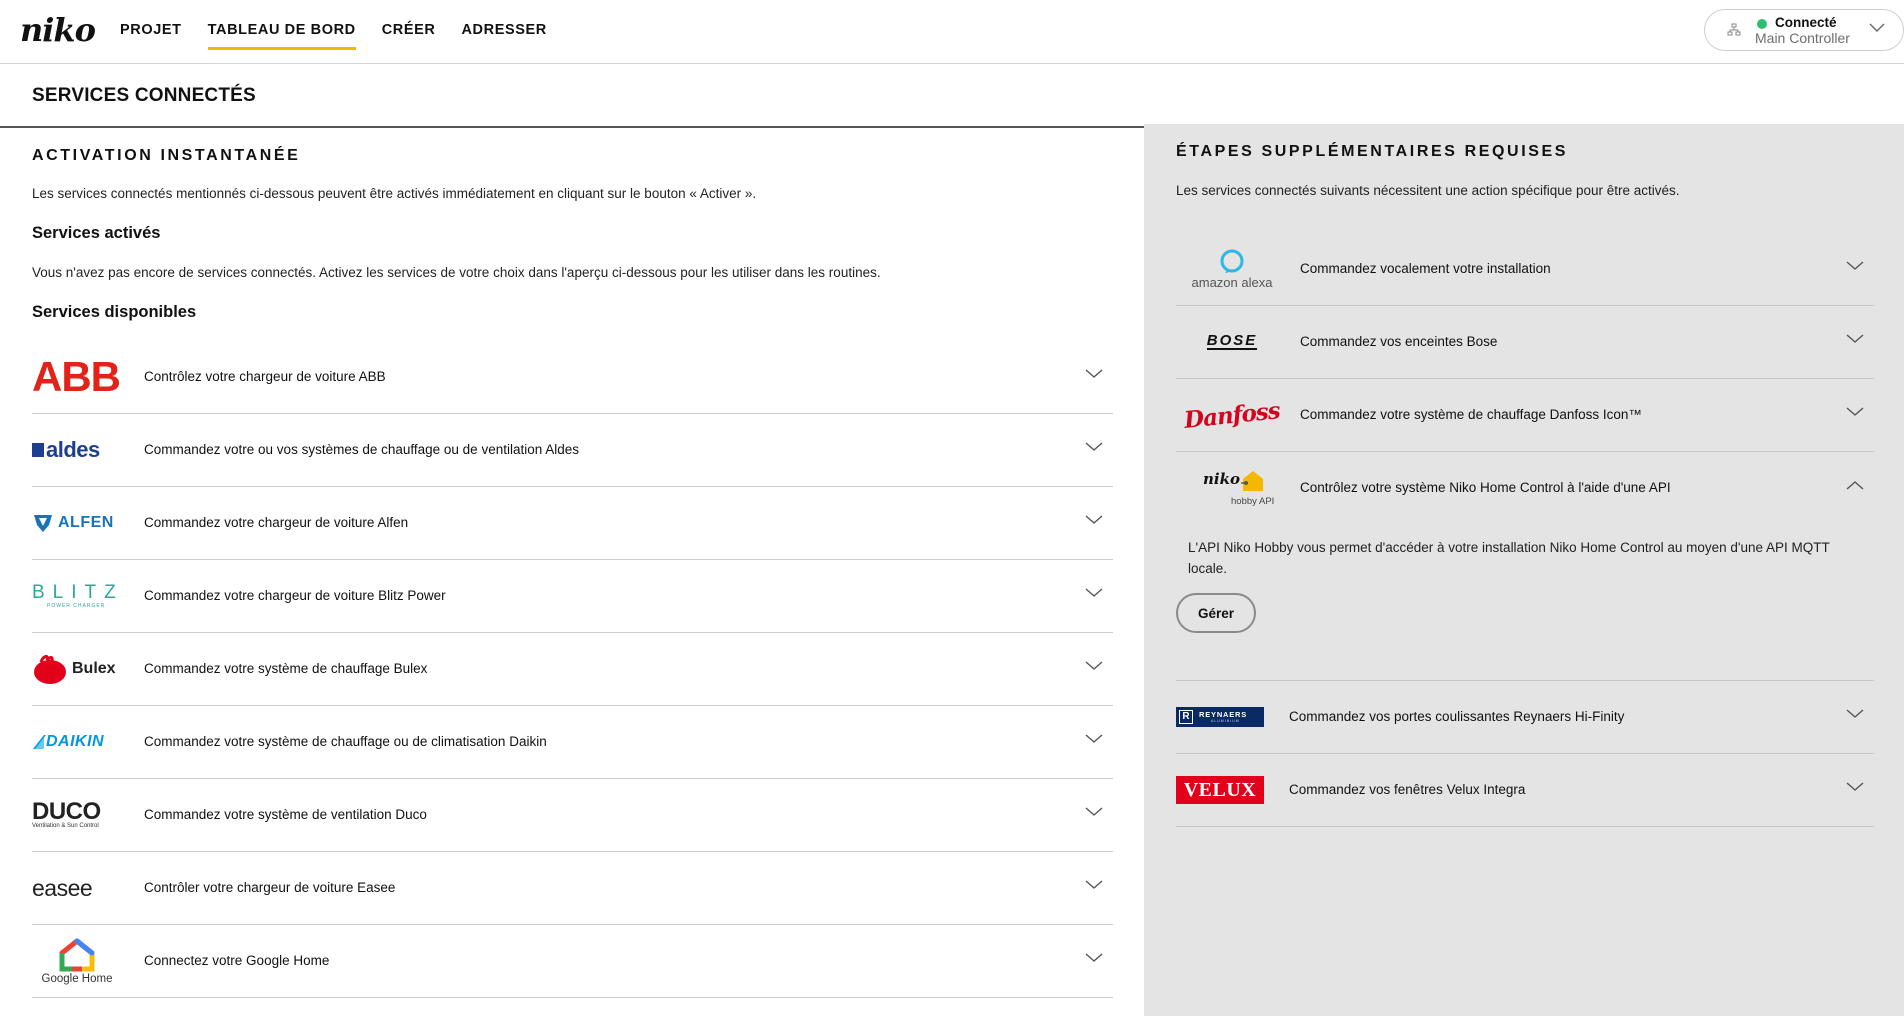 The image size is (1904, 1016). I want to click on hobby-house-icon, so click(1253, 481).